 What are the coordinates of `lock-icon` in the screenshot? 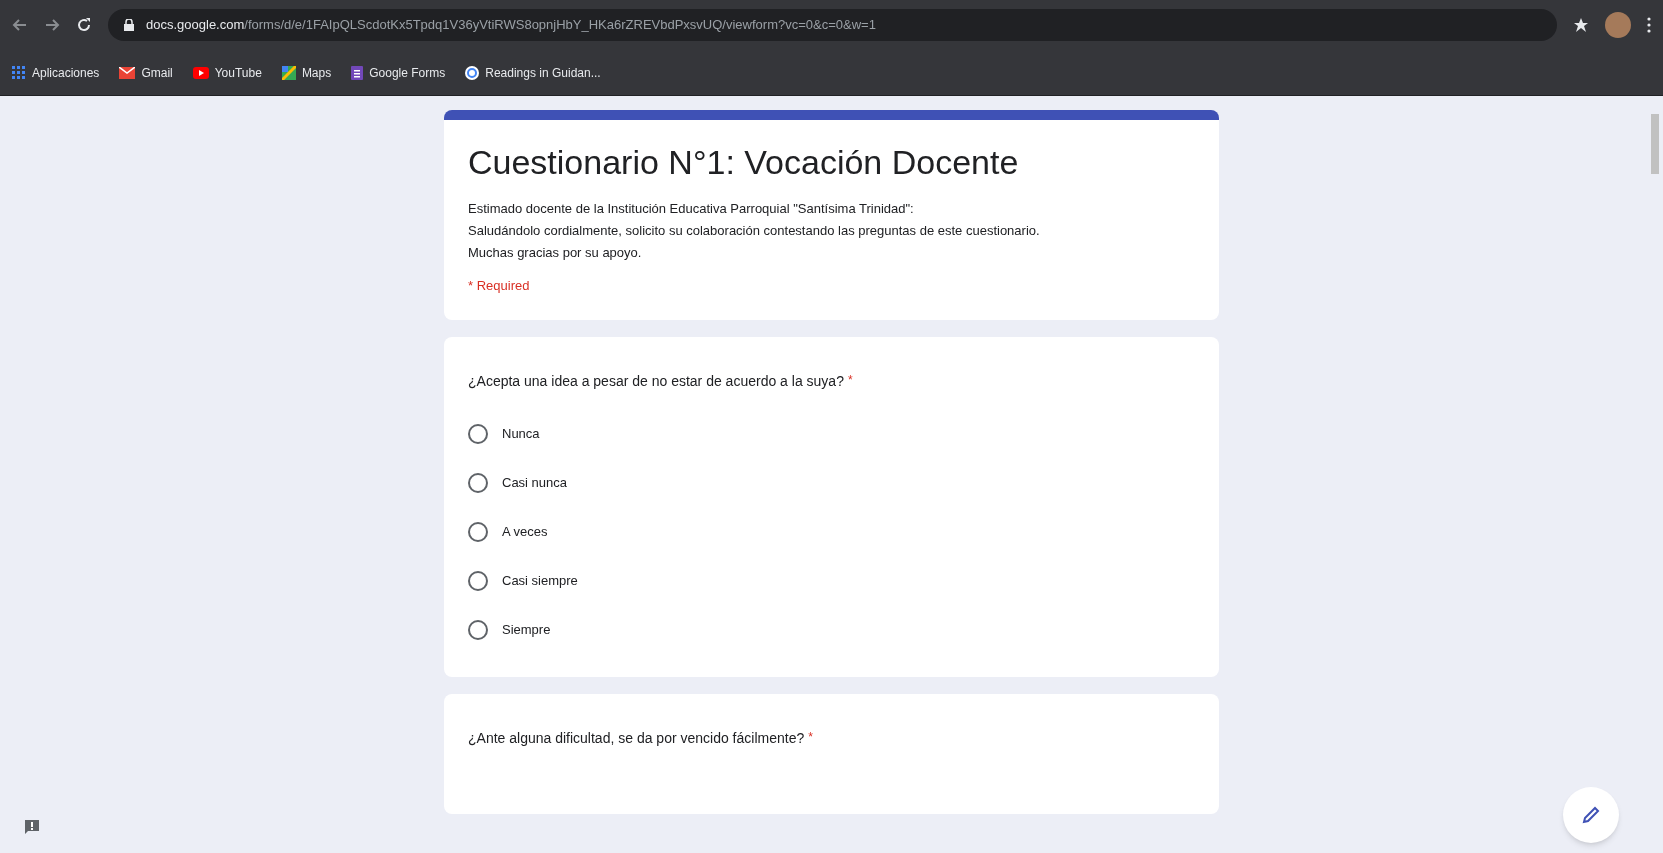 It's located at (129, 25).